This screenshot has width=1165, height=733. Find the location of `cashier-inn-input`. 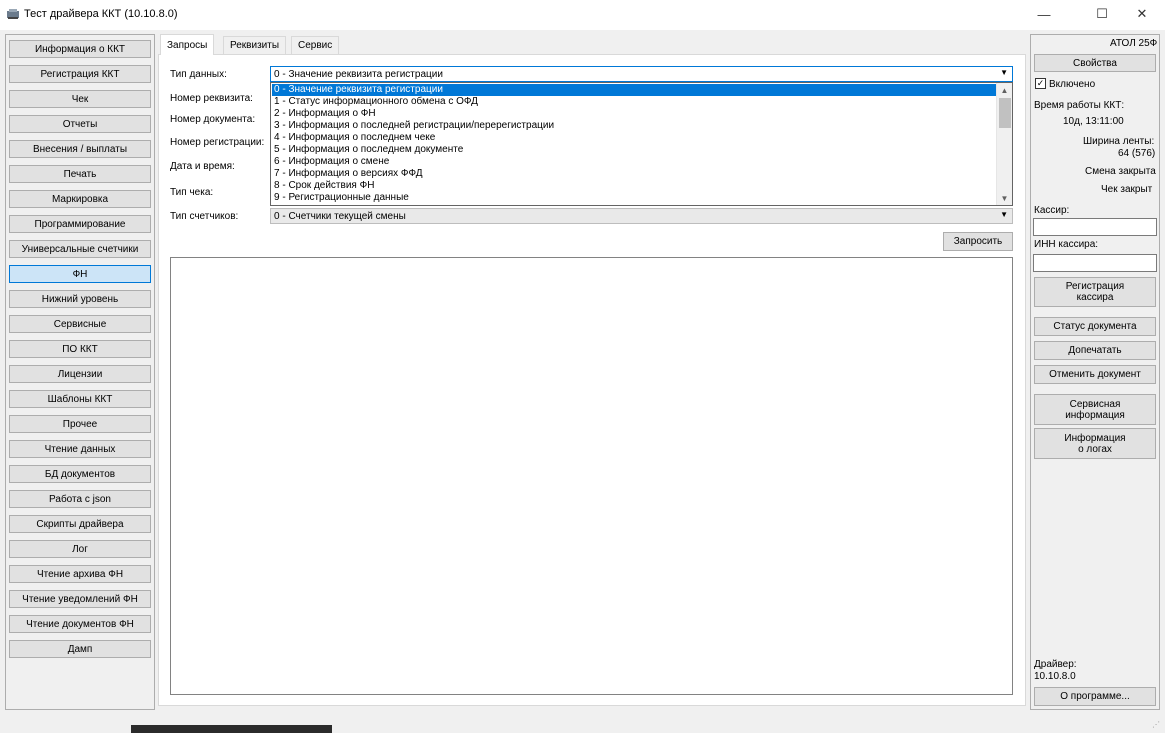

cashier-inn-input is located at coordinates (1095, 263).